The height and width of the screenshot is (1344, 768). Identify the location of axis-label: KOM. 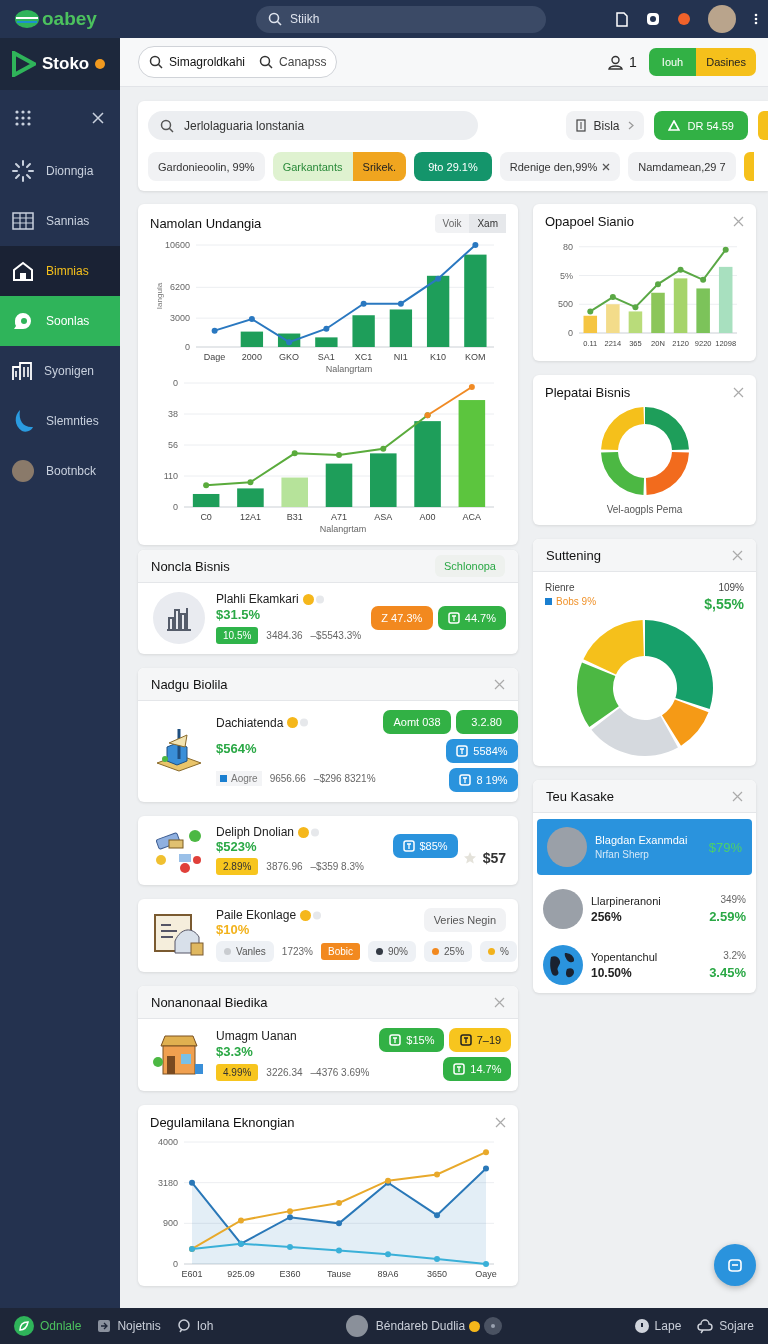
(475, 357).